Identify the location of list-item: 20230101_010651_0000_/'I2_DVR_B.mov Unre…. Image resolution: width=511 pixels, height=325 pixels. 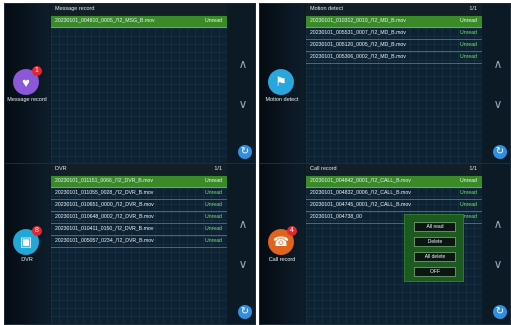
(139, 206).